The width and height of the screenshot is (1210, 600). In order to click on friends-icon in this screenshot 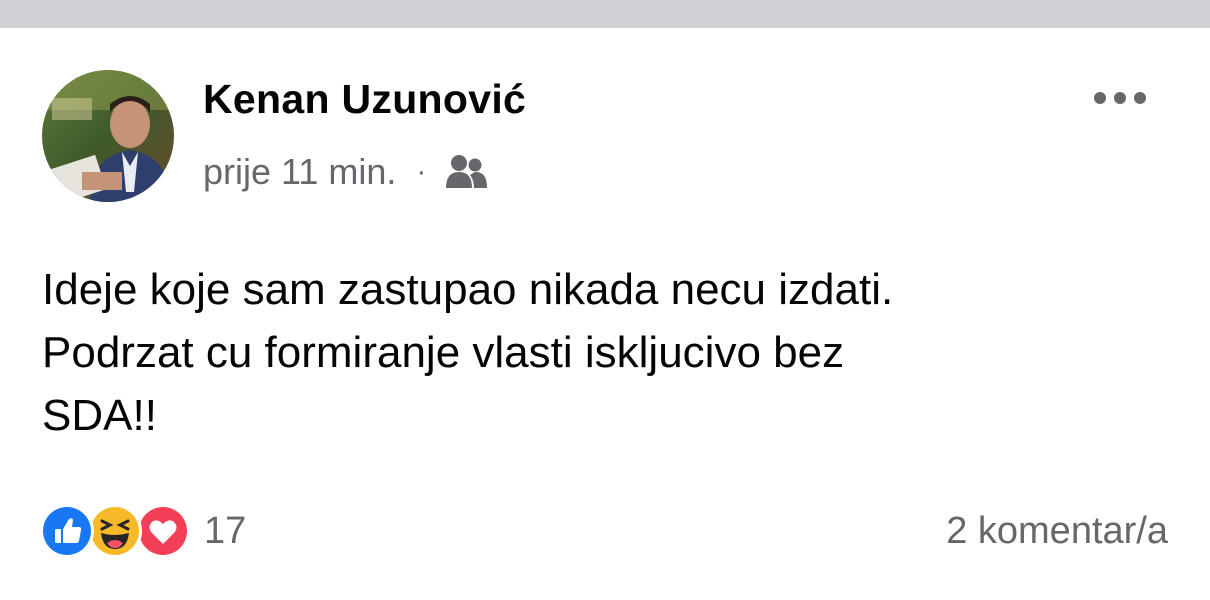, I will do `click(466, 172)`.